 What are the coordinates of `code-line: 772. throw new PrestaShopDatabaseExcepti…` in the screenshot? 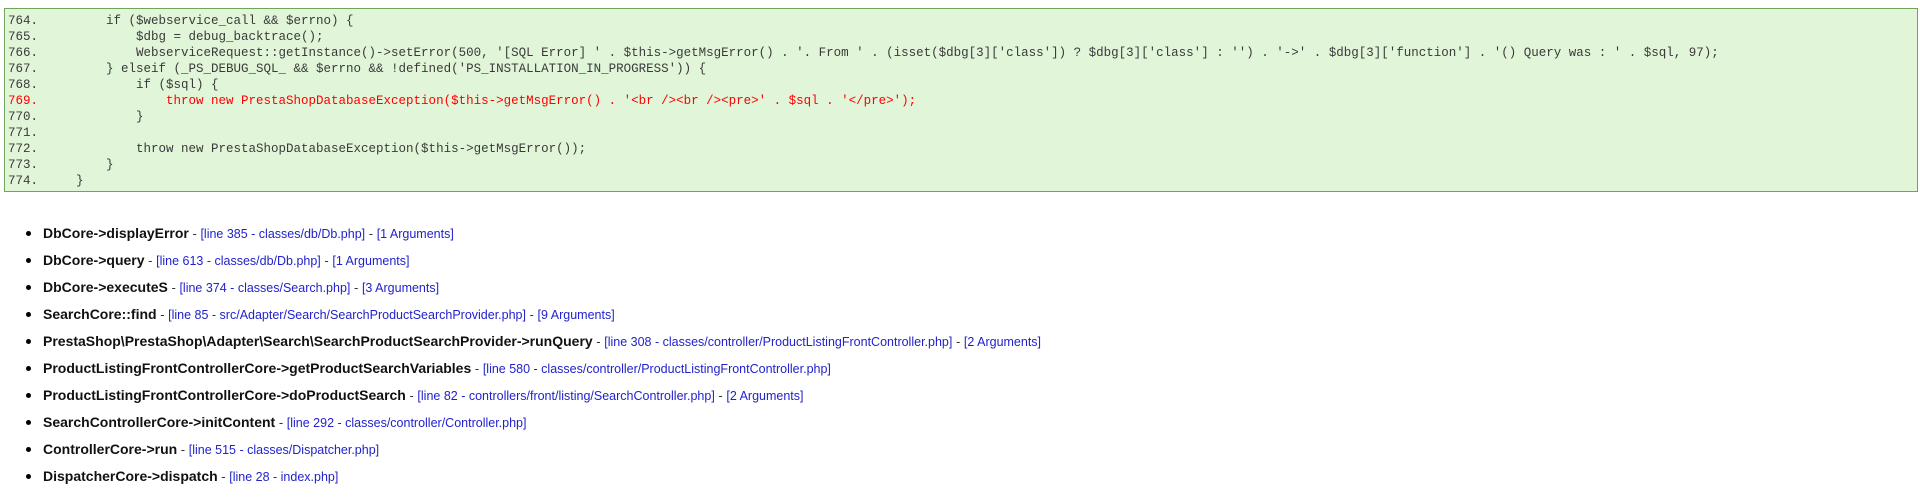 It's located at (863, 149).